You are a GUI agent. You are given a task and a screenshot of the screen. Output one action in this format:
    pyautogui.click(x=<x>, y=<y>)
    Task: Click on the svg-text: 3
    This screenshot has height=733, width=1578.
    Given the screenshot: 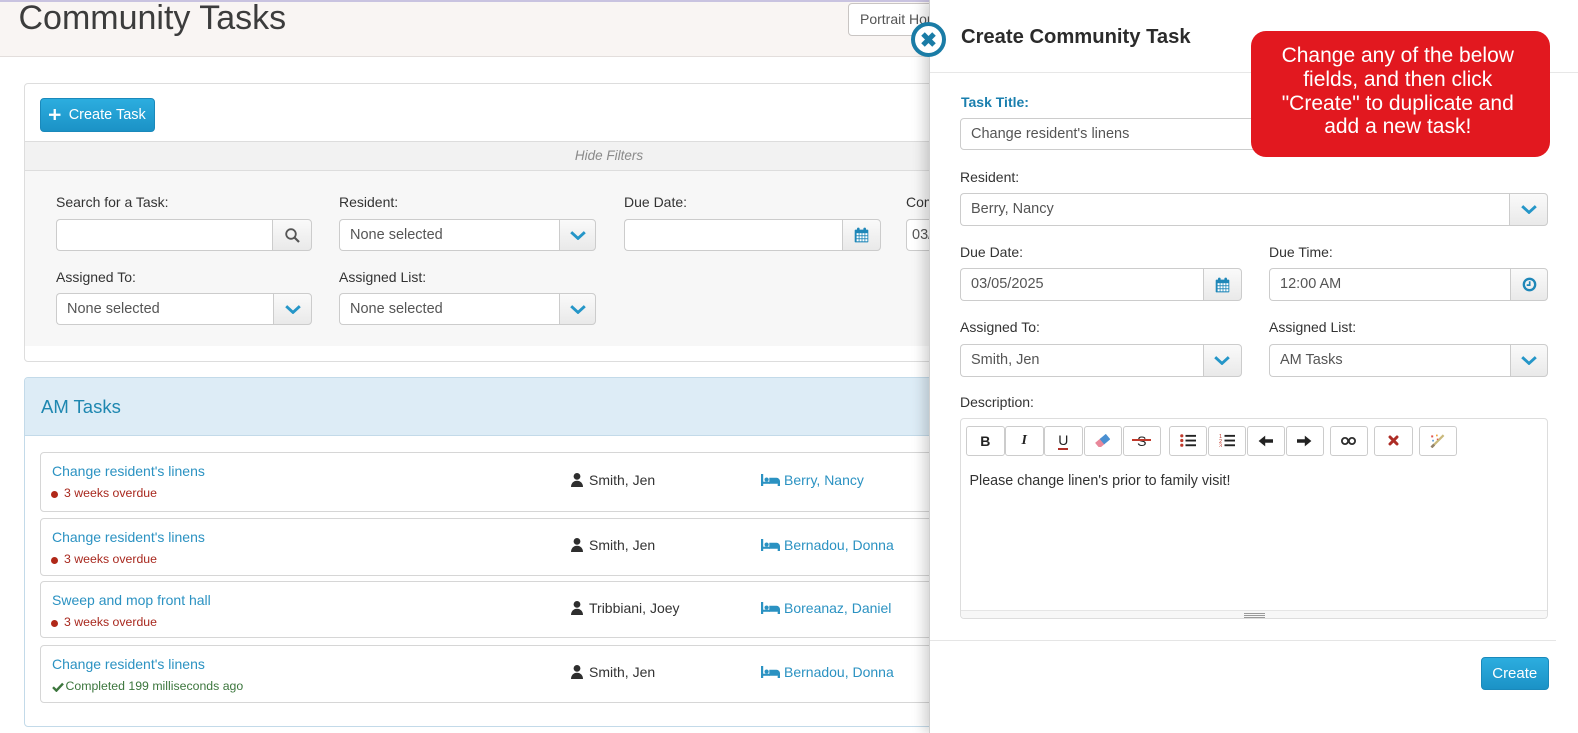 What is the action you would take?
    pyautogui.click(x=1220, y=446)
    